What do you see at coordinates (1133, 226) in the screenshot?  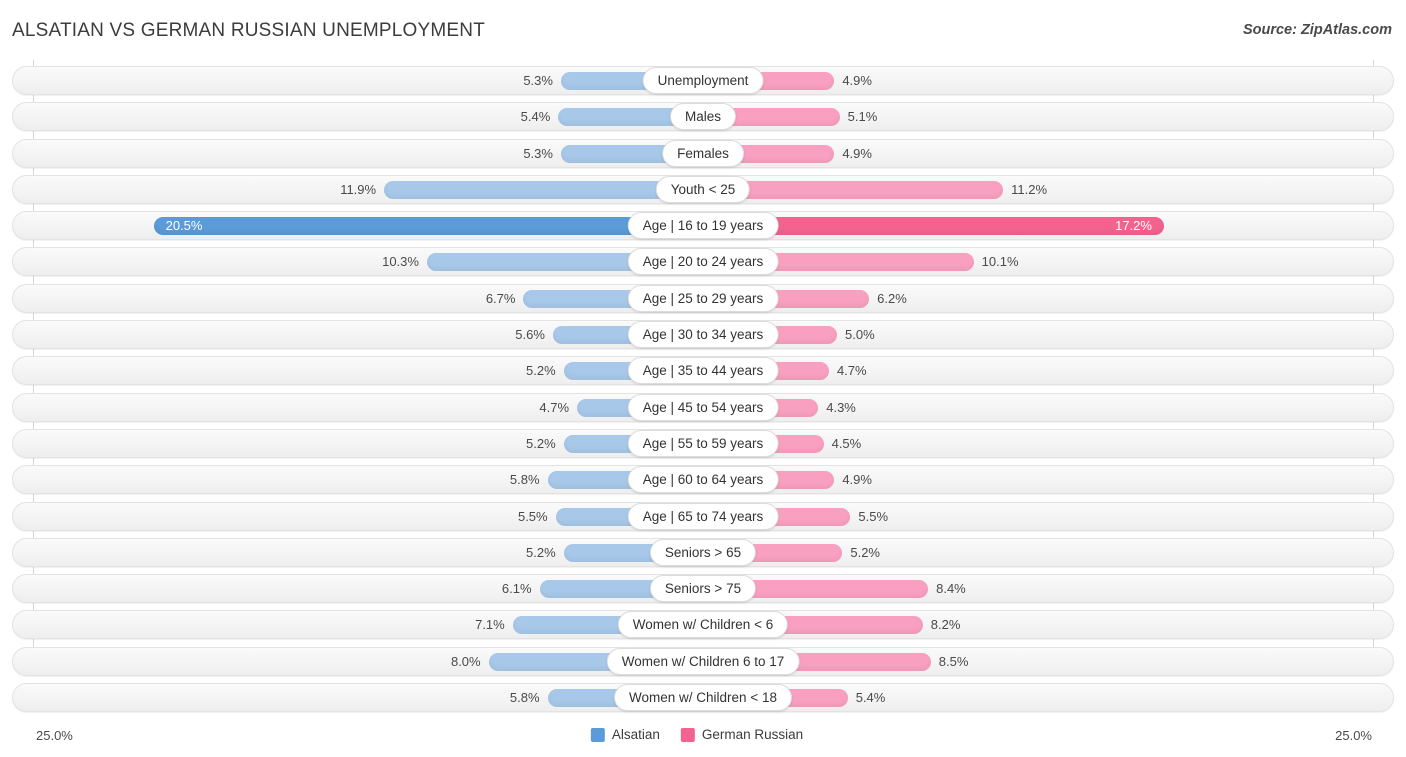 I see `value-label-right: 17.2%` at bounding box center [1133, 226].